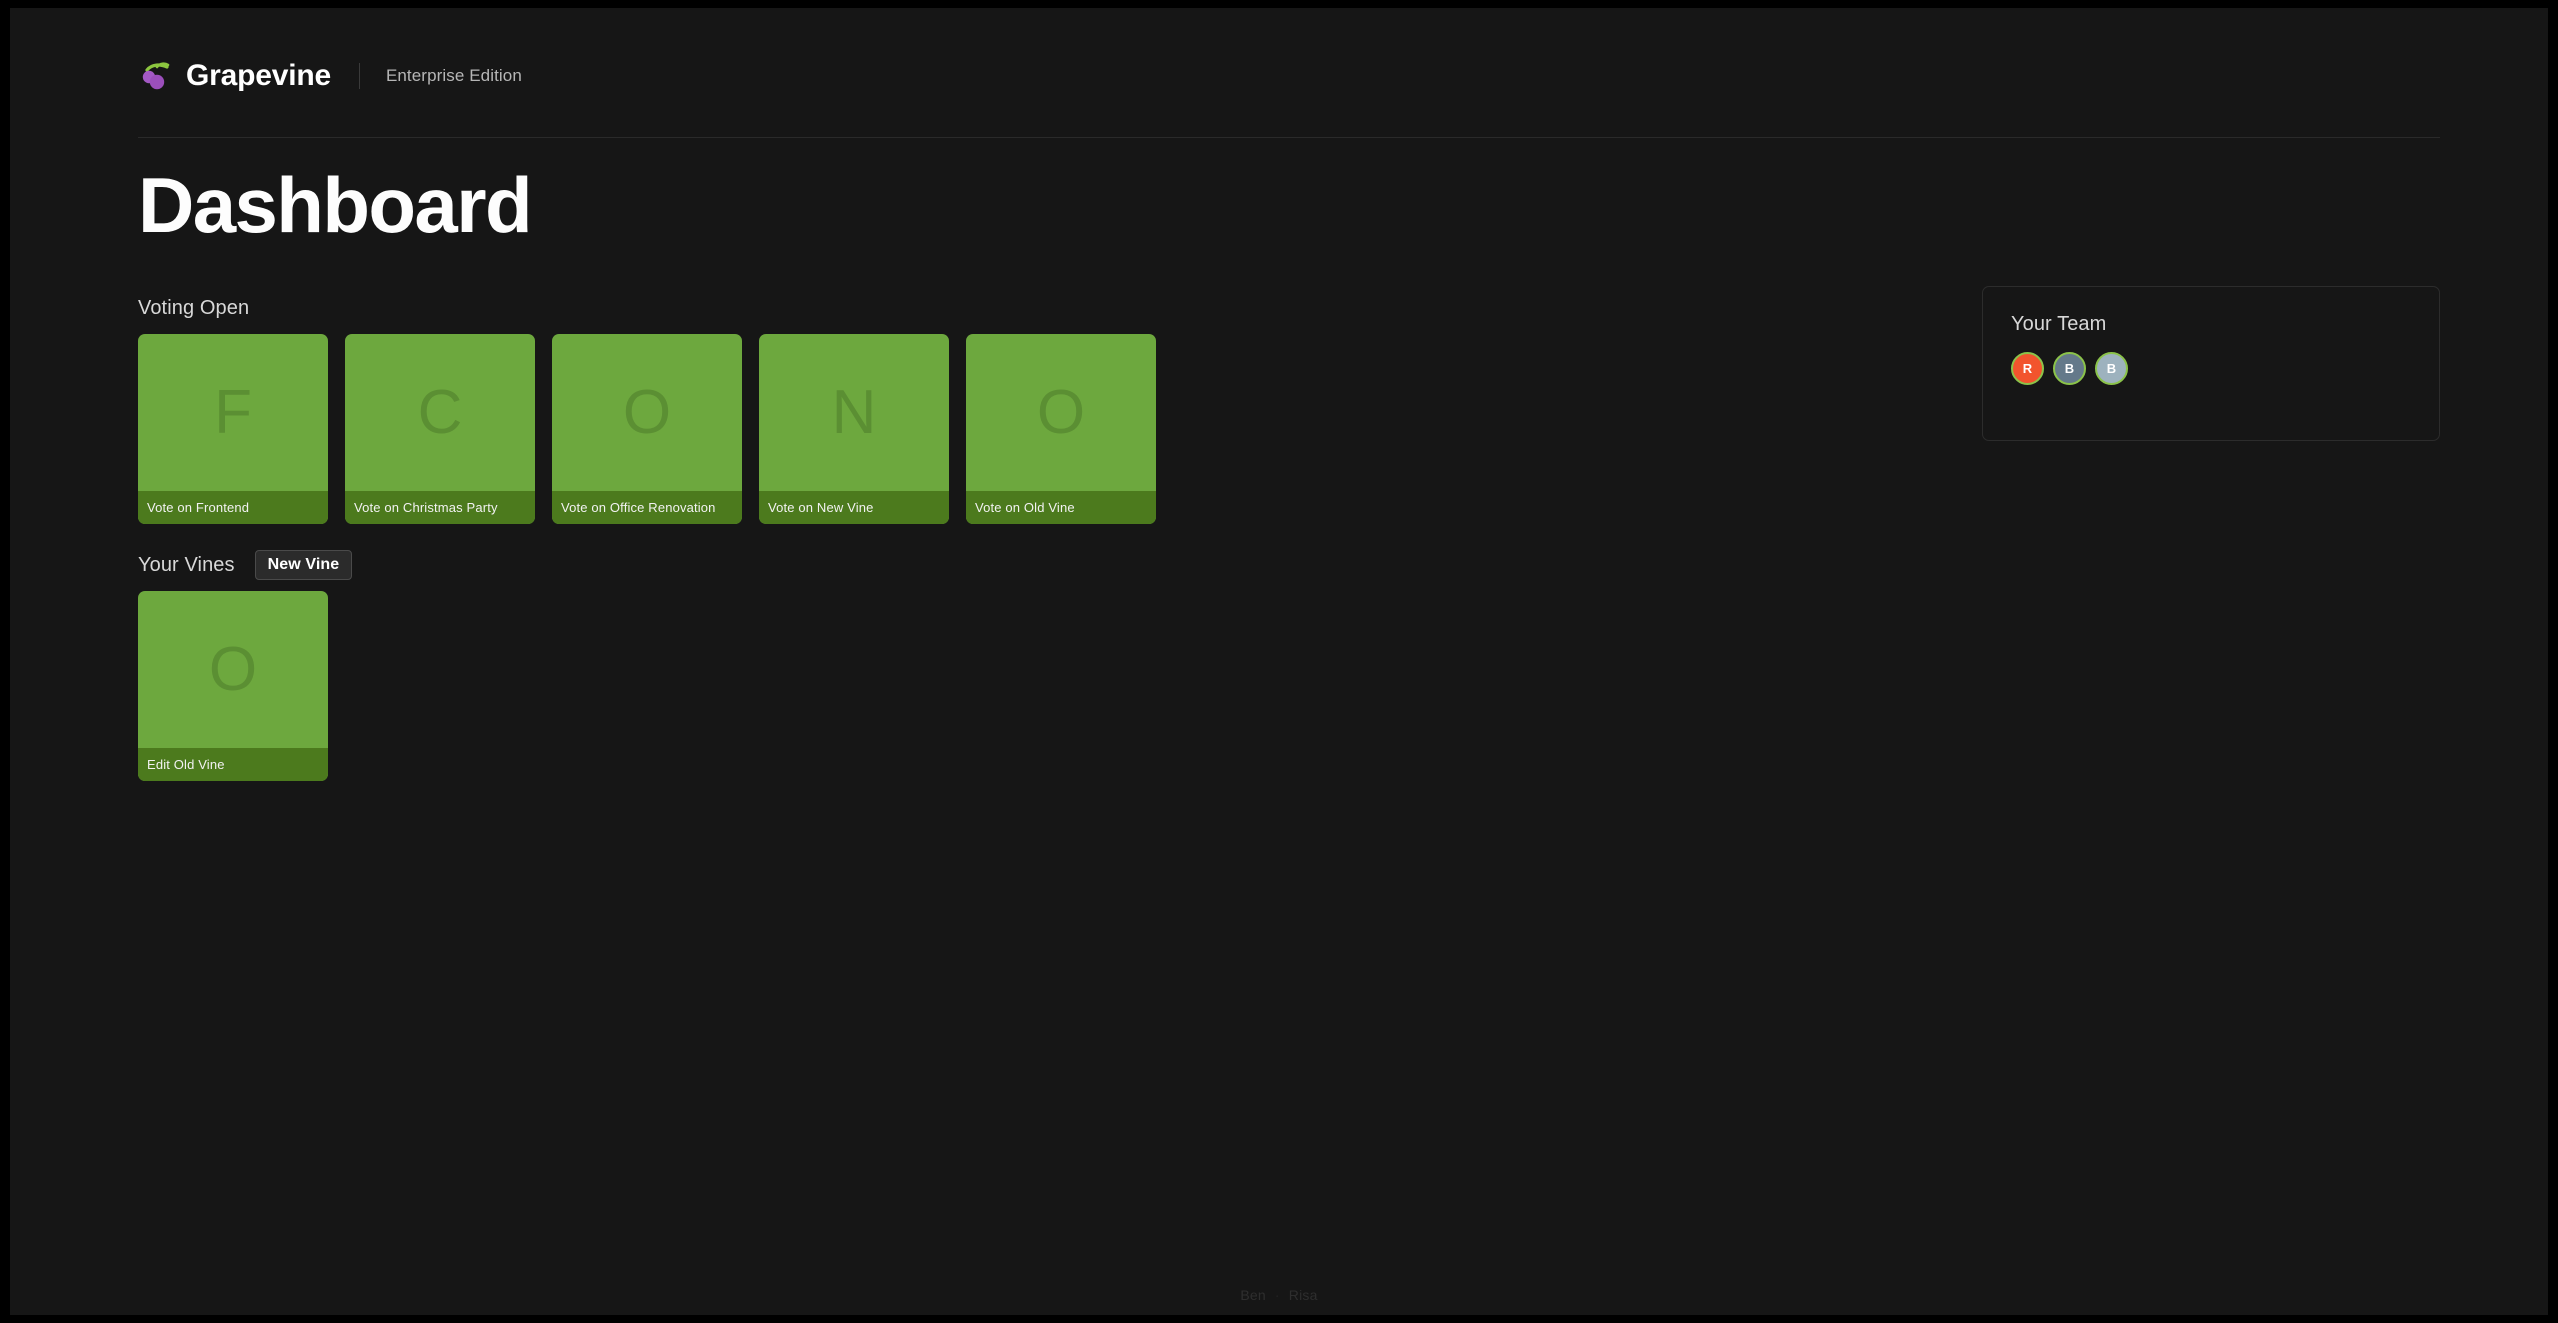 The width and height of the screenshot is (2558, 1323). I want to click on vine-card: N Vote on New Vine, so click(854, 429).